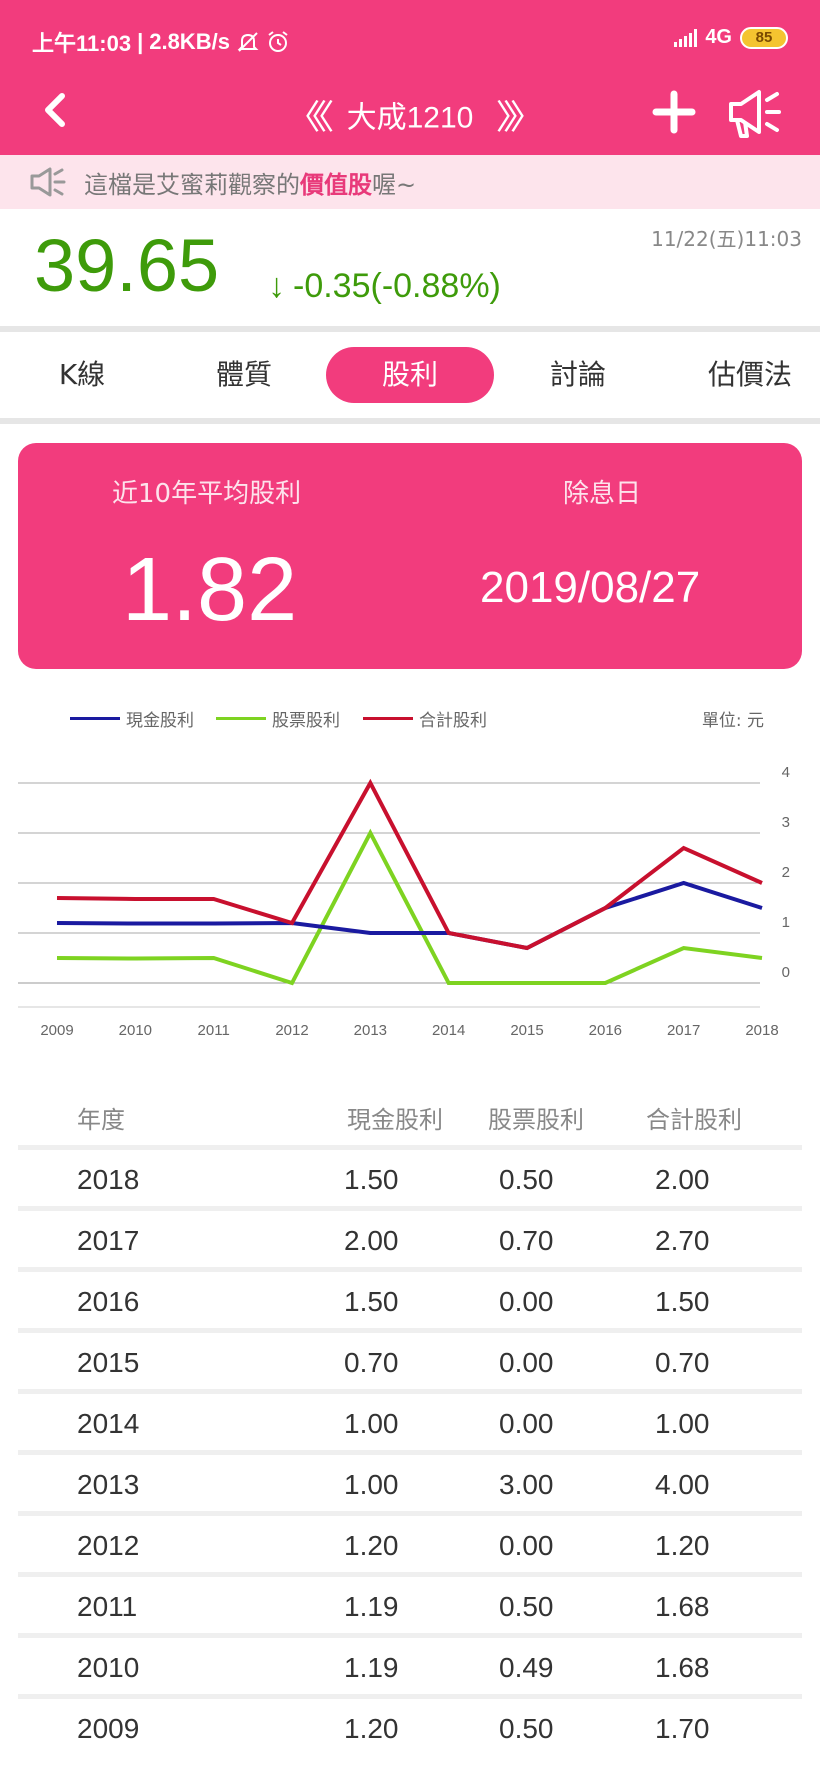 This screenshot has width=820, height=1776. Describe the element at coordinates (192, 184) in the screenshot. I see `notice-prefix: 這檔是艾蜜莉觀察的` at that location.